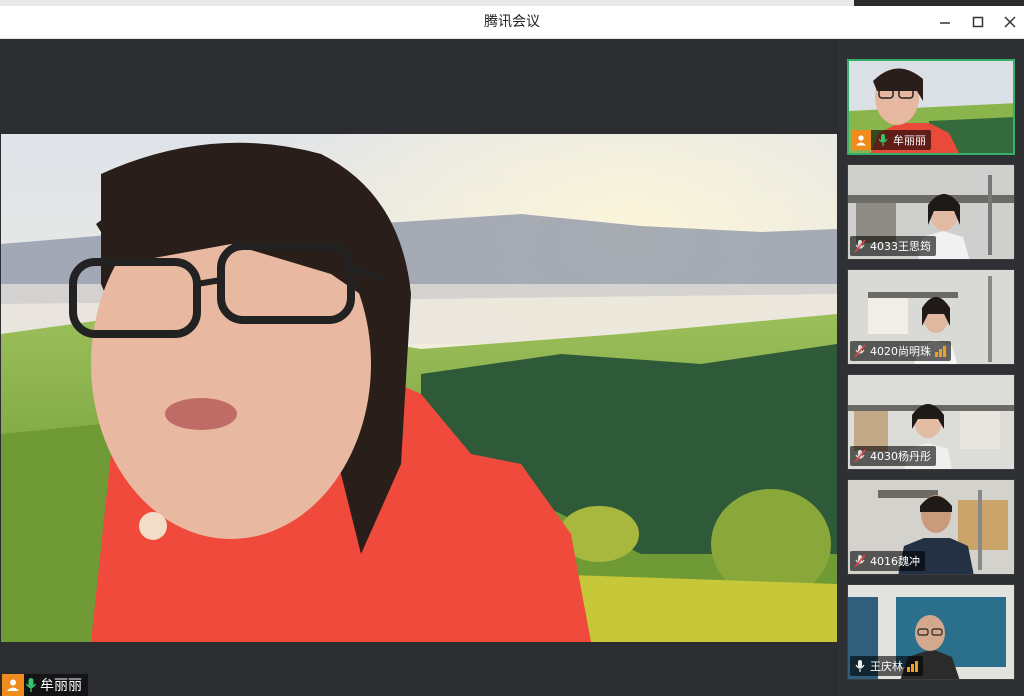 The width and height of the screenshot is (1024, 696). I want to click on participant-tile: 4033王思筠, so click(931, 212).